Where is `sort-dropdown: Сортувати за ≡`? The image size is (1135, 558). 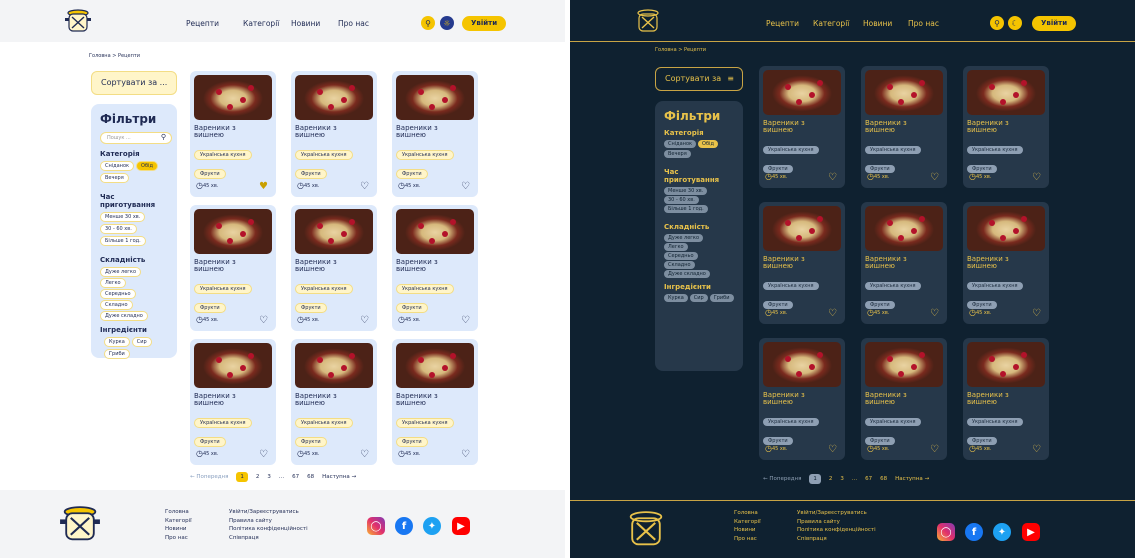 sort-dropdown: Сортувати за ≡ is located at coordinates (699, 79).